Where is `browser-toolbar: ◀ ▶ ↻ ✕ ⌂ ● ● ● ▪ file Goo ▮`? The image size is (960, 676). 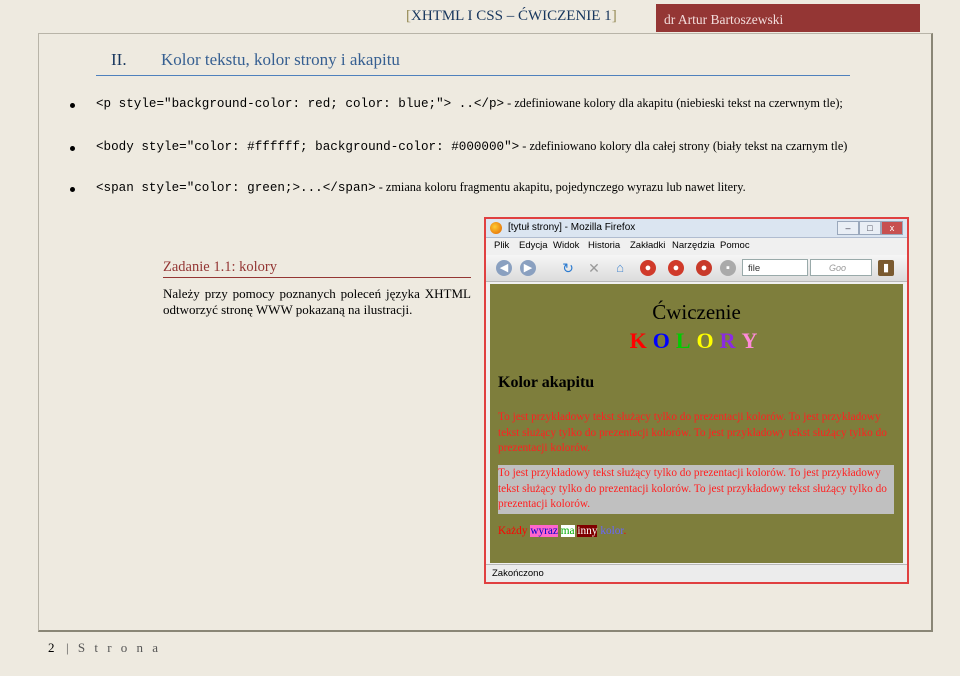 browser-toolbar: ◀ ▶ ↻ ✕ ⌂ ● ● ● ▪ file Goo ▮ is located at coordinates (696, 268).